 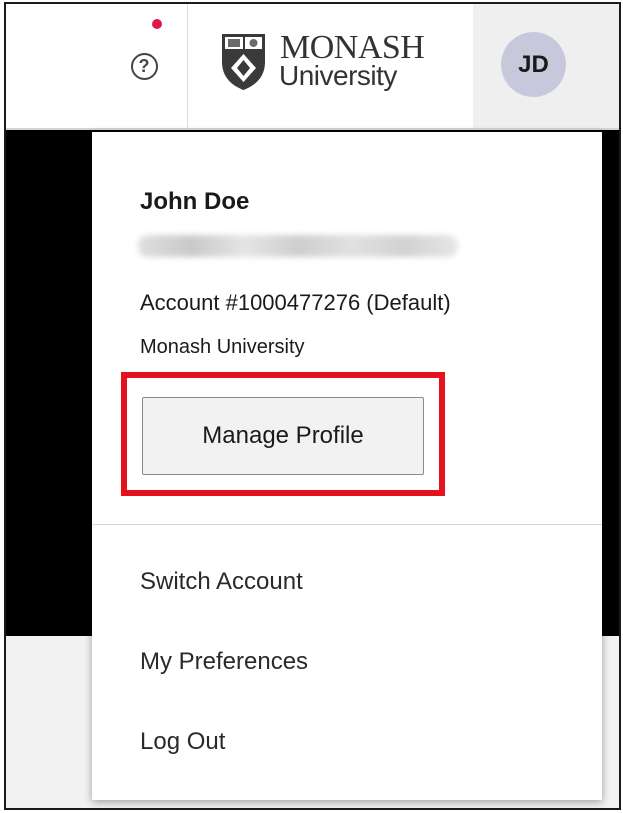 What do you see at coordinates (283, 436) in the screenshot?
I see `manage-profile-button: Manage Profile` at bounding box center [283, 436].